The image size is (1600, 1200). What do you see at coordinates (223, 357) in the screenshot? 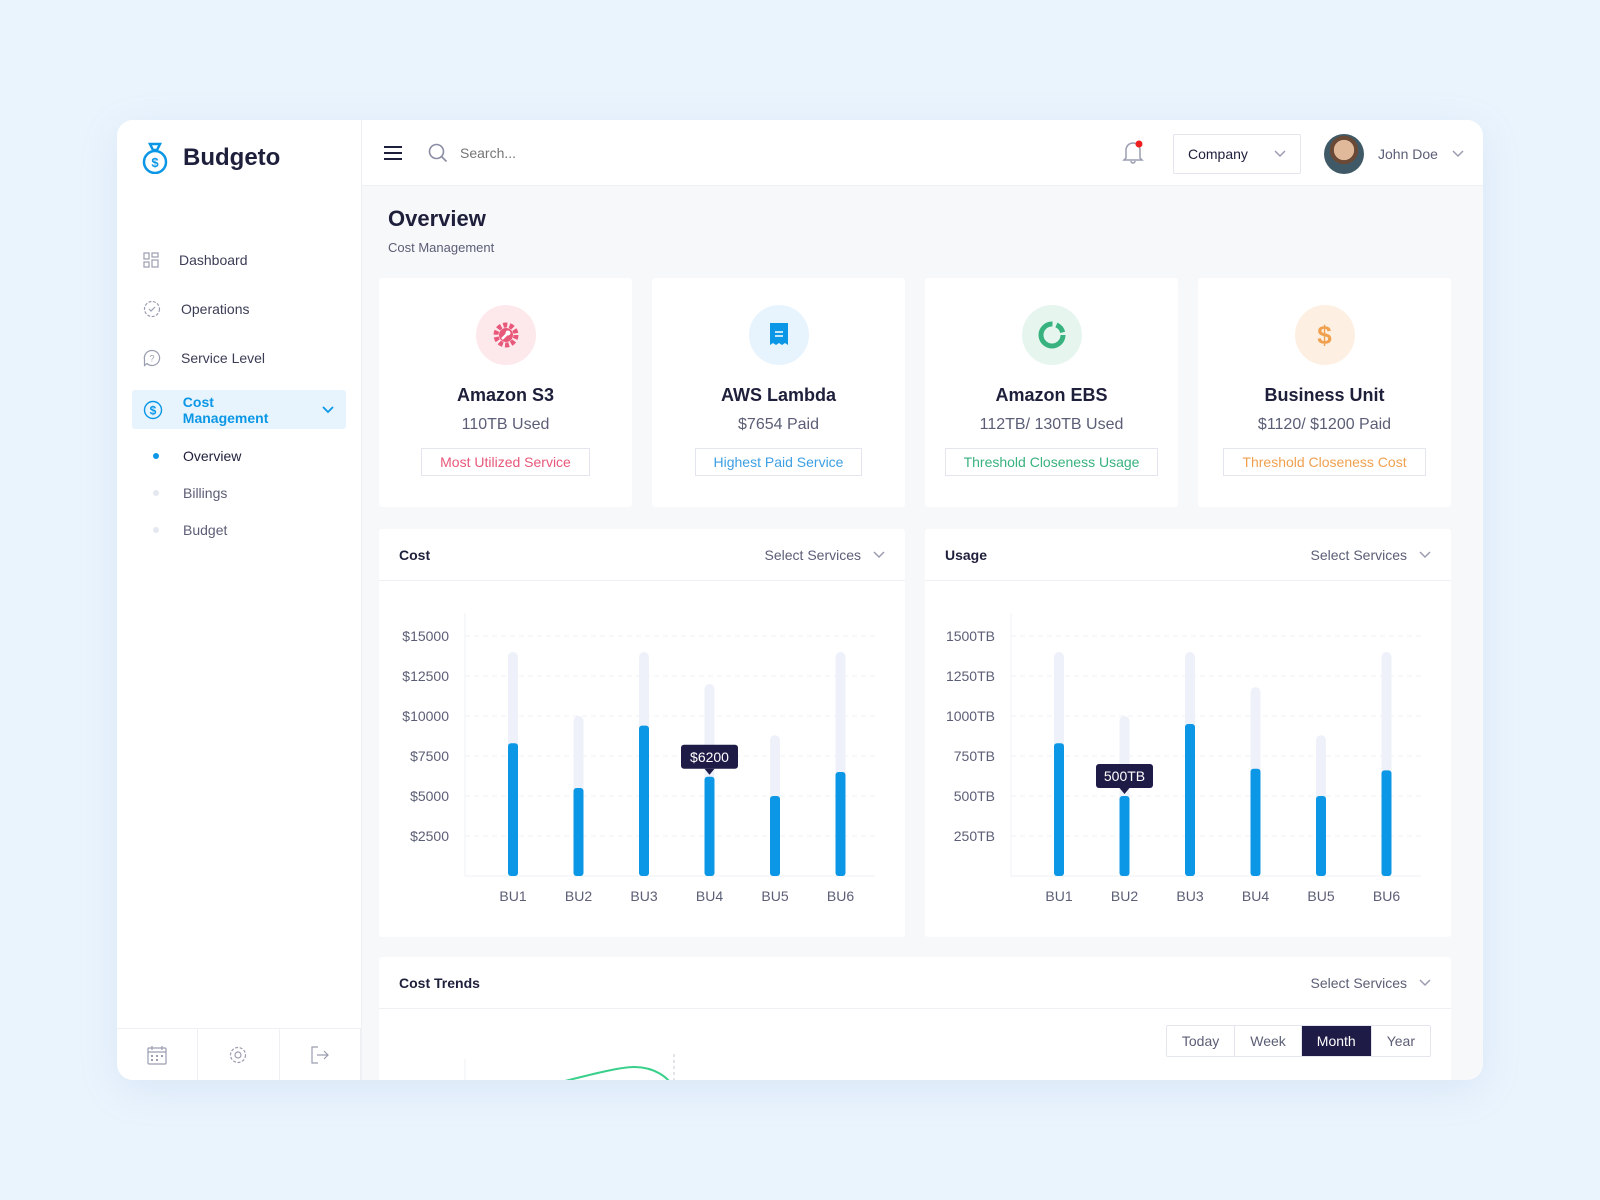
I see `sidebar-item-label: Service Level` at bounding box center [223, 357].